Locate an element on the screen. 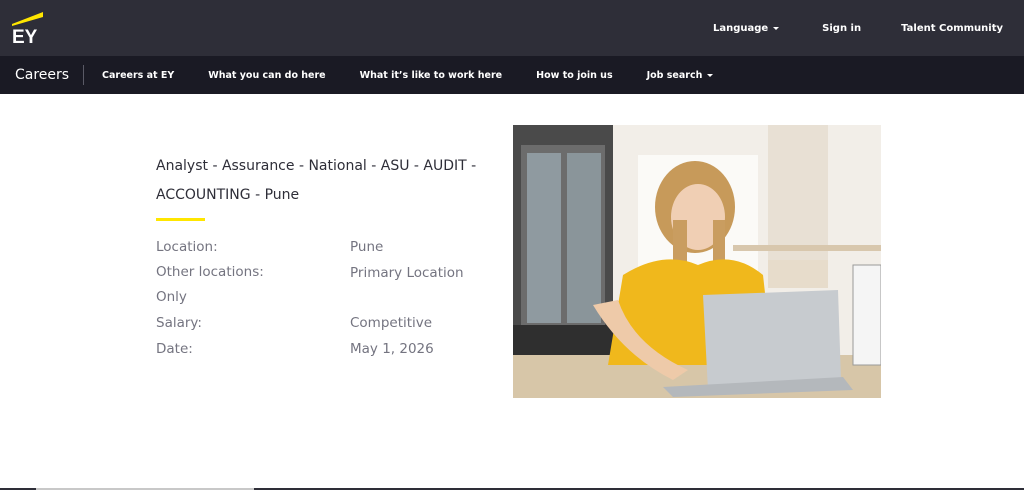 This screenshot has height=490, width=1024. svg-text: EY is located at coordinates (25, 36).